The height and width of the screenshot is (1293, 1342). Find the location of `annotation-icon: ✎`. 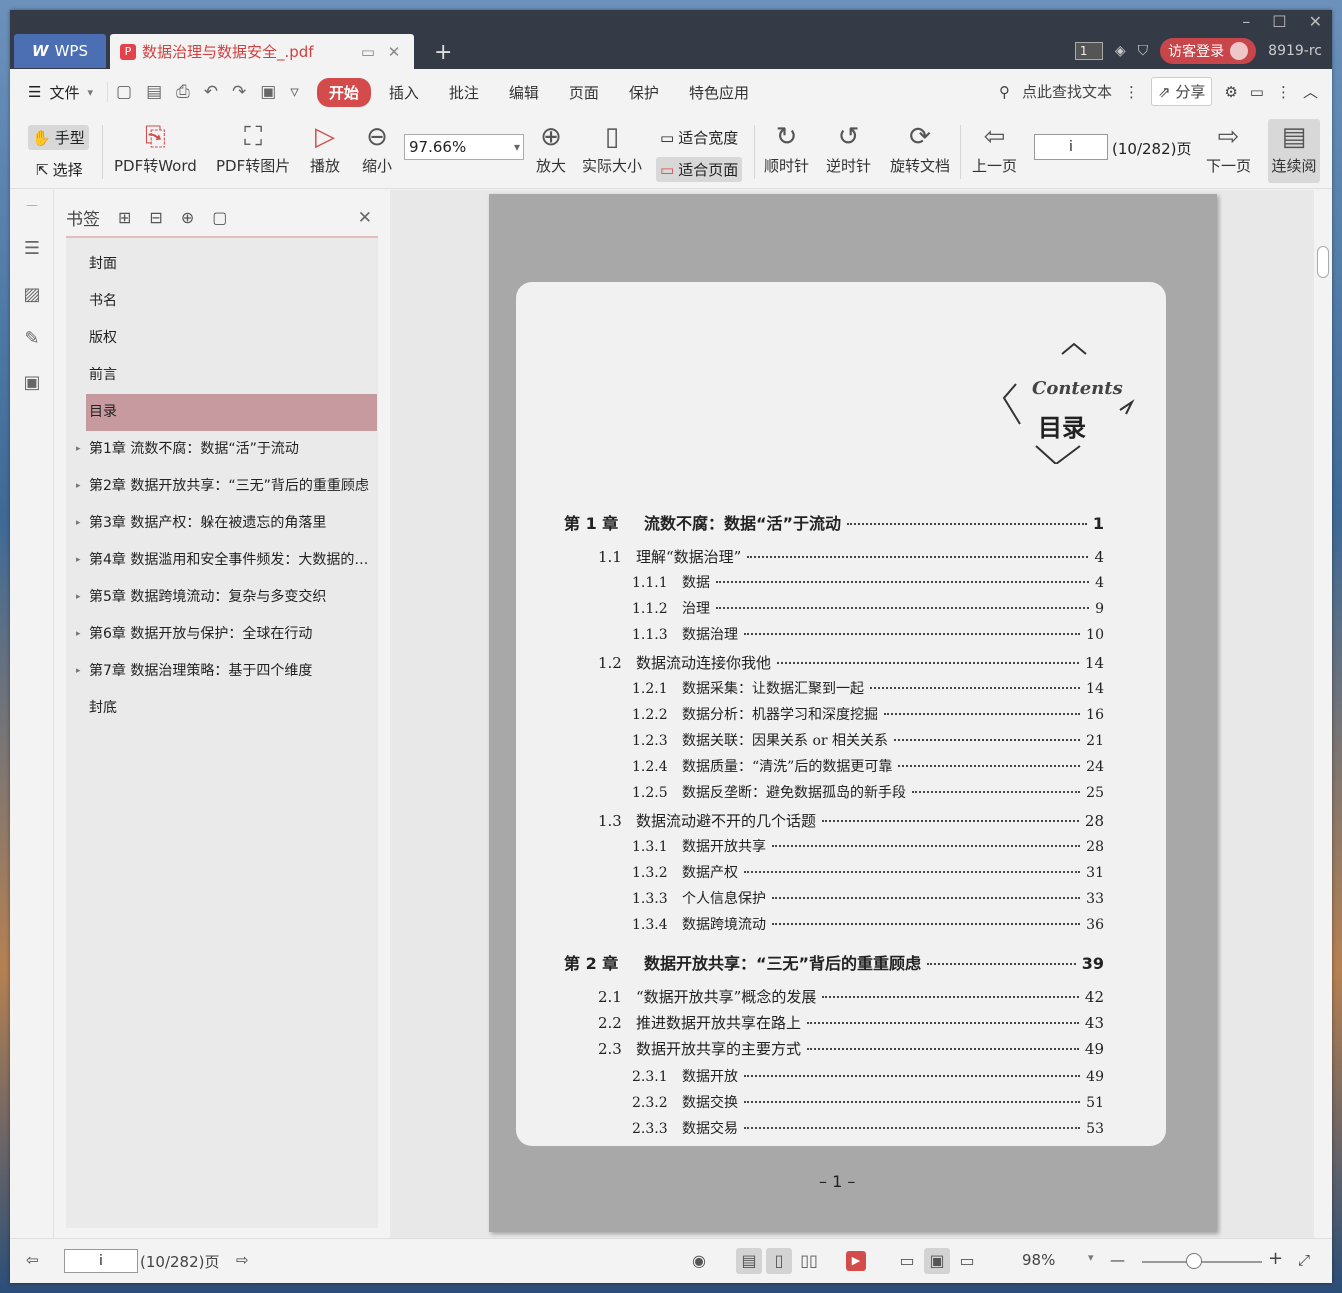

annotation-icon: ✎ is located at coordinates (32, 339).